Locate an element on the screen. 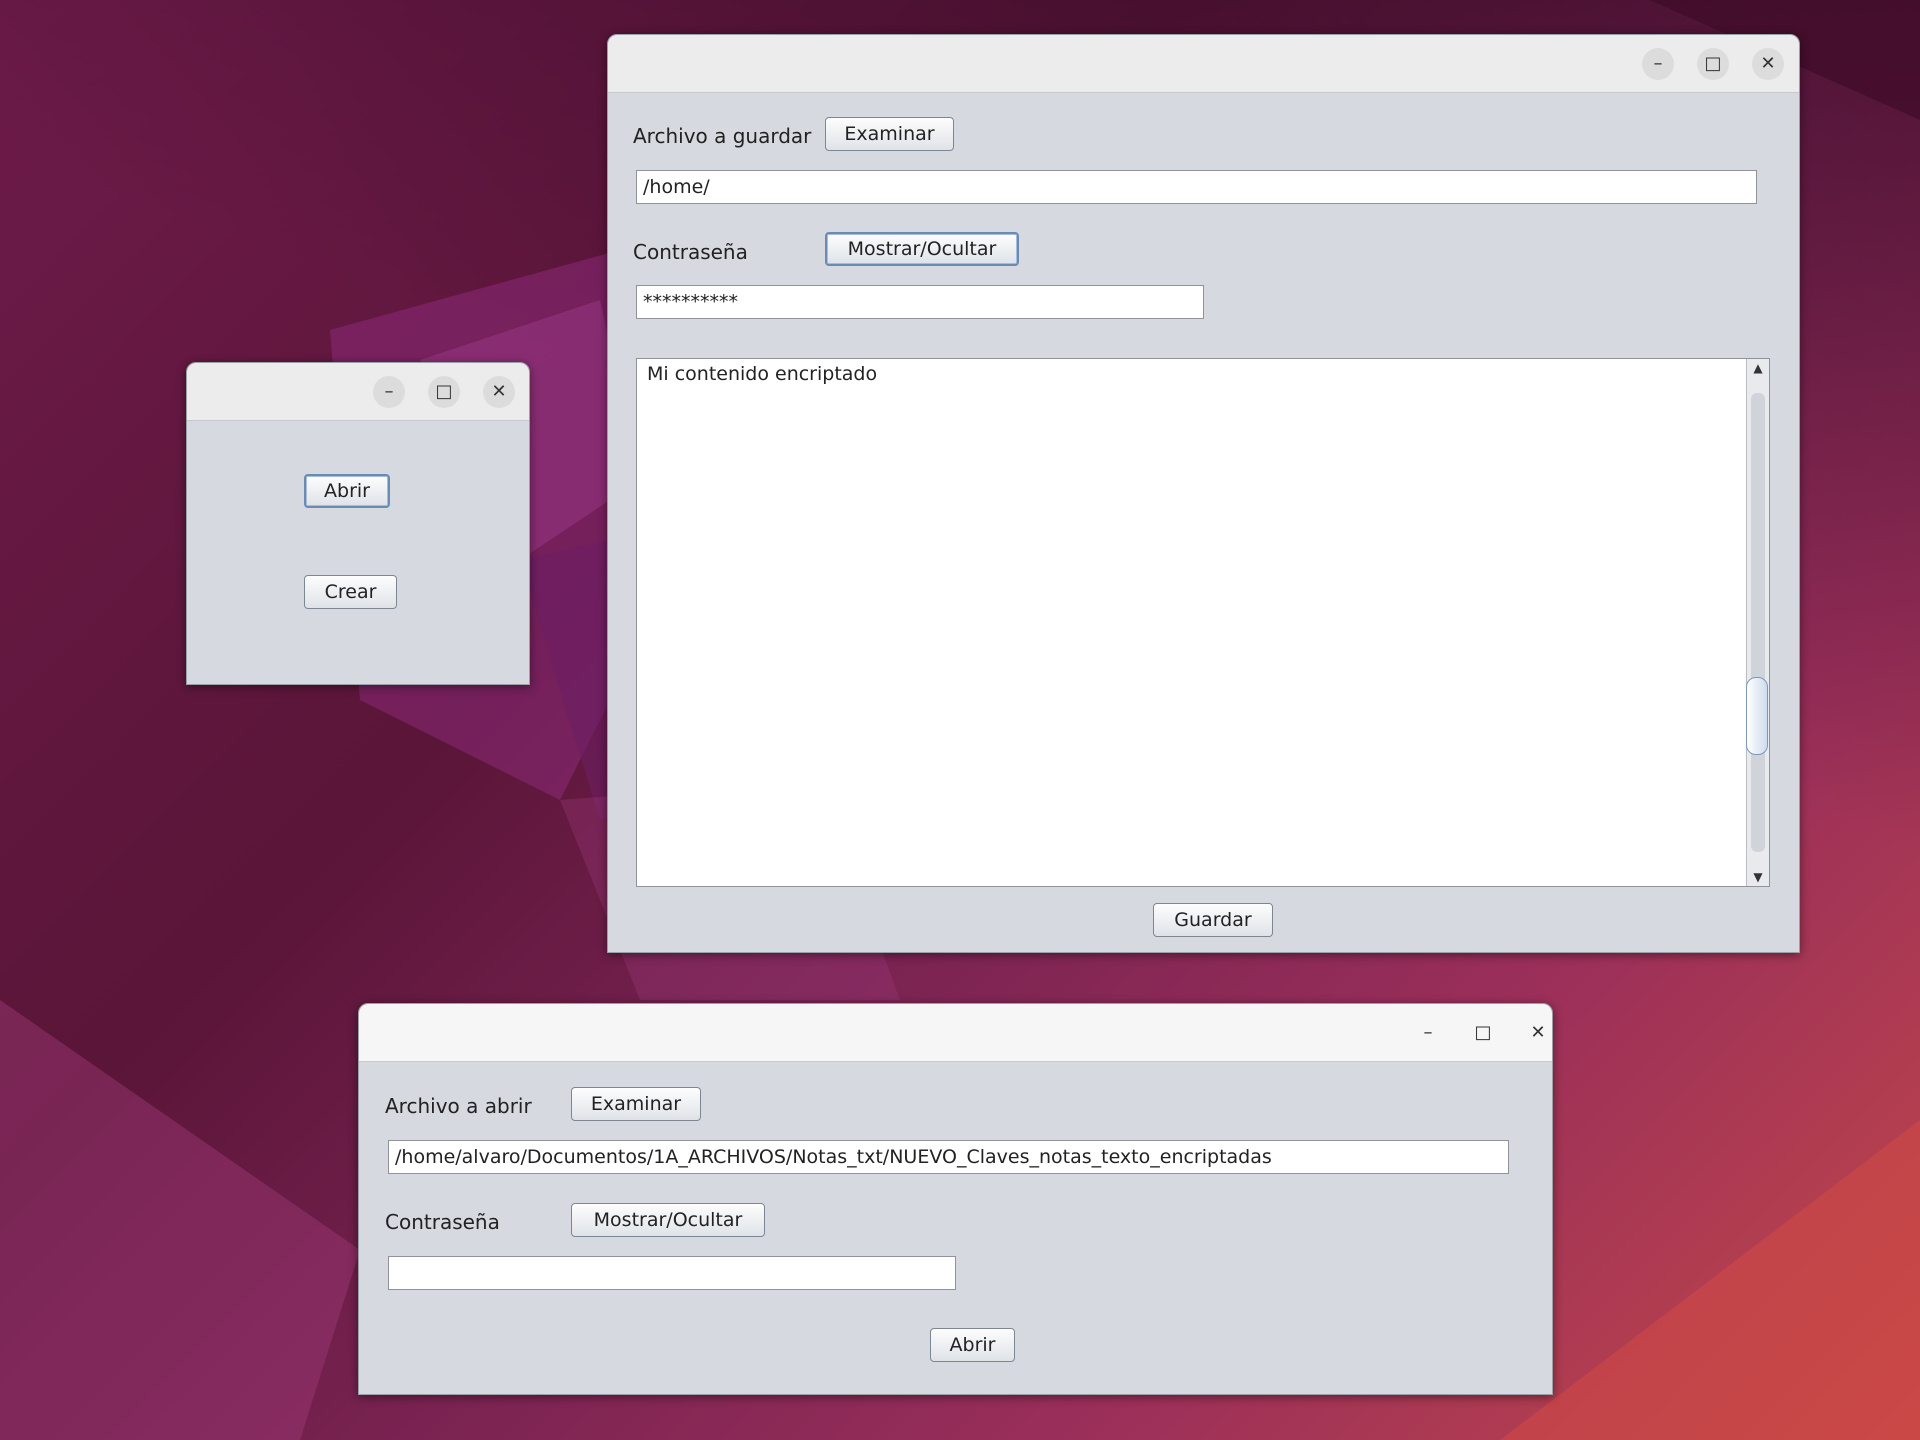 The height and width of the screenshot is (1440, 1920). arrow-up-icon: ▲ is located at coordinates (1758, 368).